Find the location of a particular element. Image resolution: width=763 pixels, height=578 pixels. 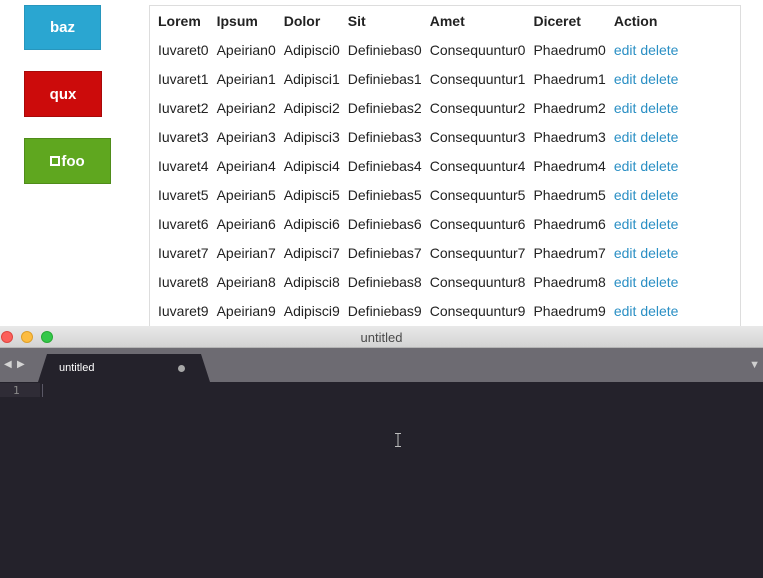

tab-untitled: untitled is located at coordinates (124, 368).